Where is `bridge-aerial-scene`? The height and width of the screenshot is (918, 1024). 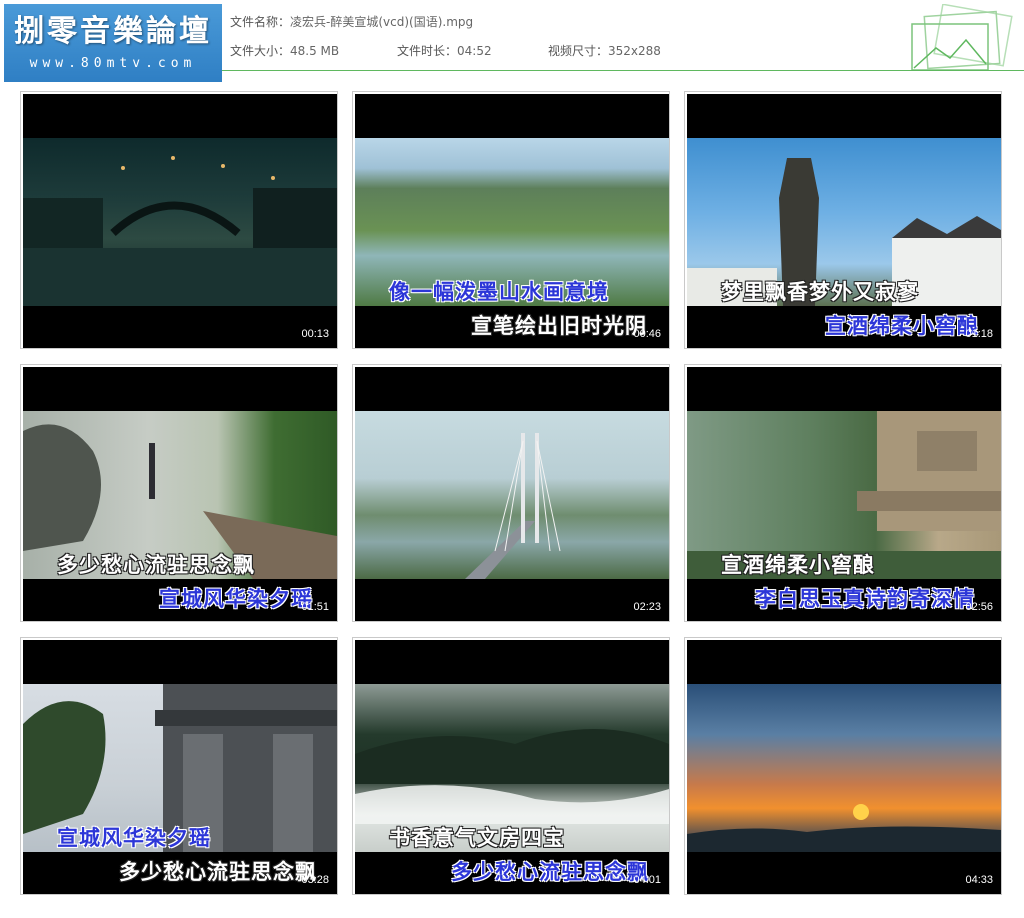 bridge-aerial-scene is located at coordinates (513, 506).